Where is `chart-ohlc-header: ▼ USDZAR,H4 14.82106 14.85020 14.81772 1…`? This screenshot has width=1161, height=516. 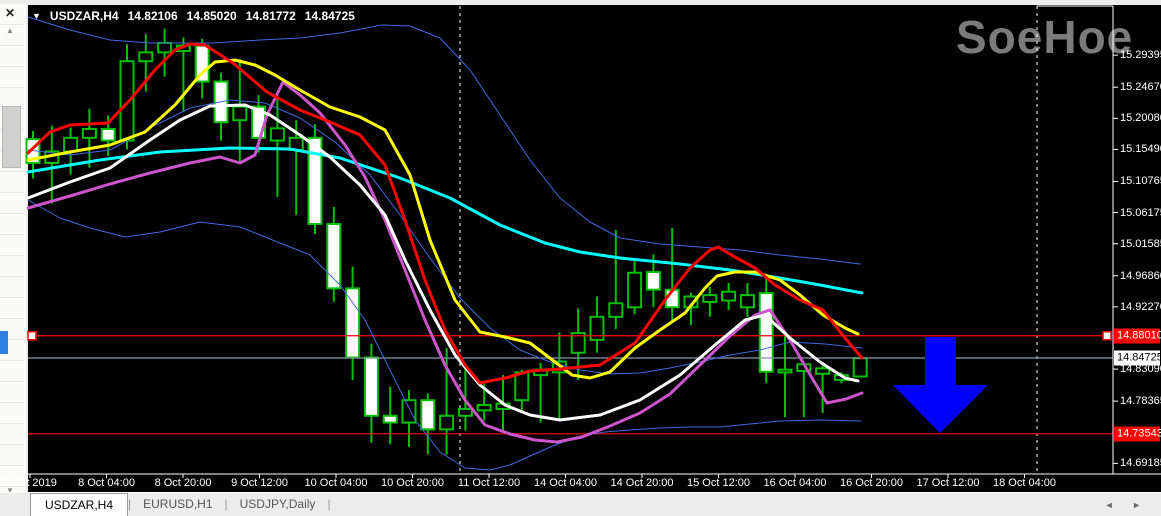 chart-ohlc-header: ▼ USDZAR,H4 14.82106 14.85020 14.81772 1… is located at coordinates (193, 16).